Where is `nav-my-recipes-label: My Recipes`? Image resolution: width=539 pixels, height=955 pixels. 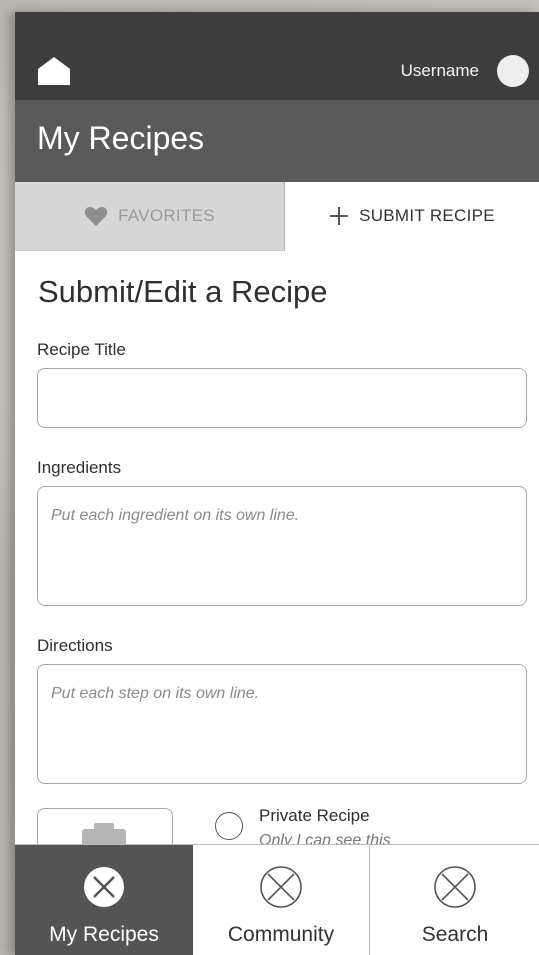 nav-my-recipes-label: My Recipes is located at coordinates (104, 934).